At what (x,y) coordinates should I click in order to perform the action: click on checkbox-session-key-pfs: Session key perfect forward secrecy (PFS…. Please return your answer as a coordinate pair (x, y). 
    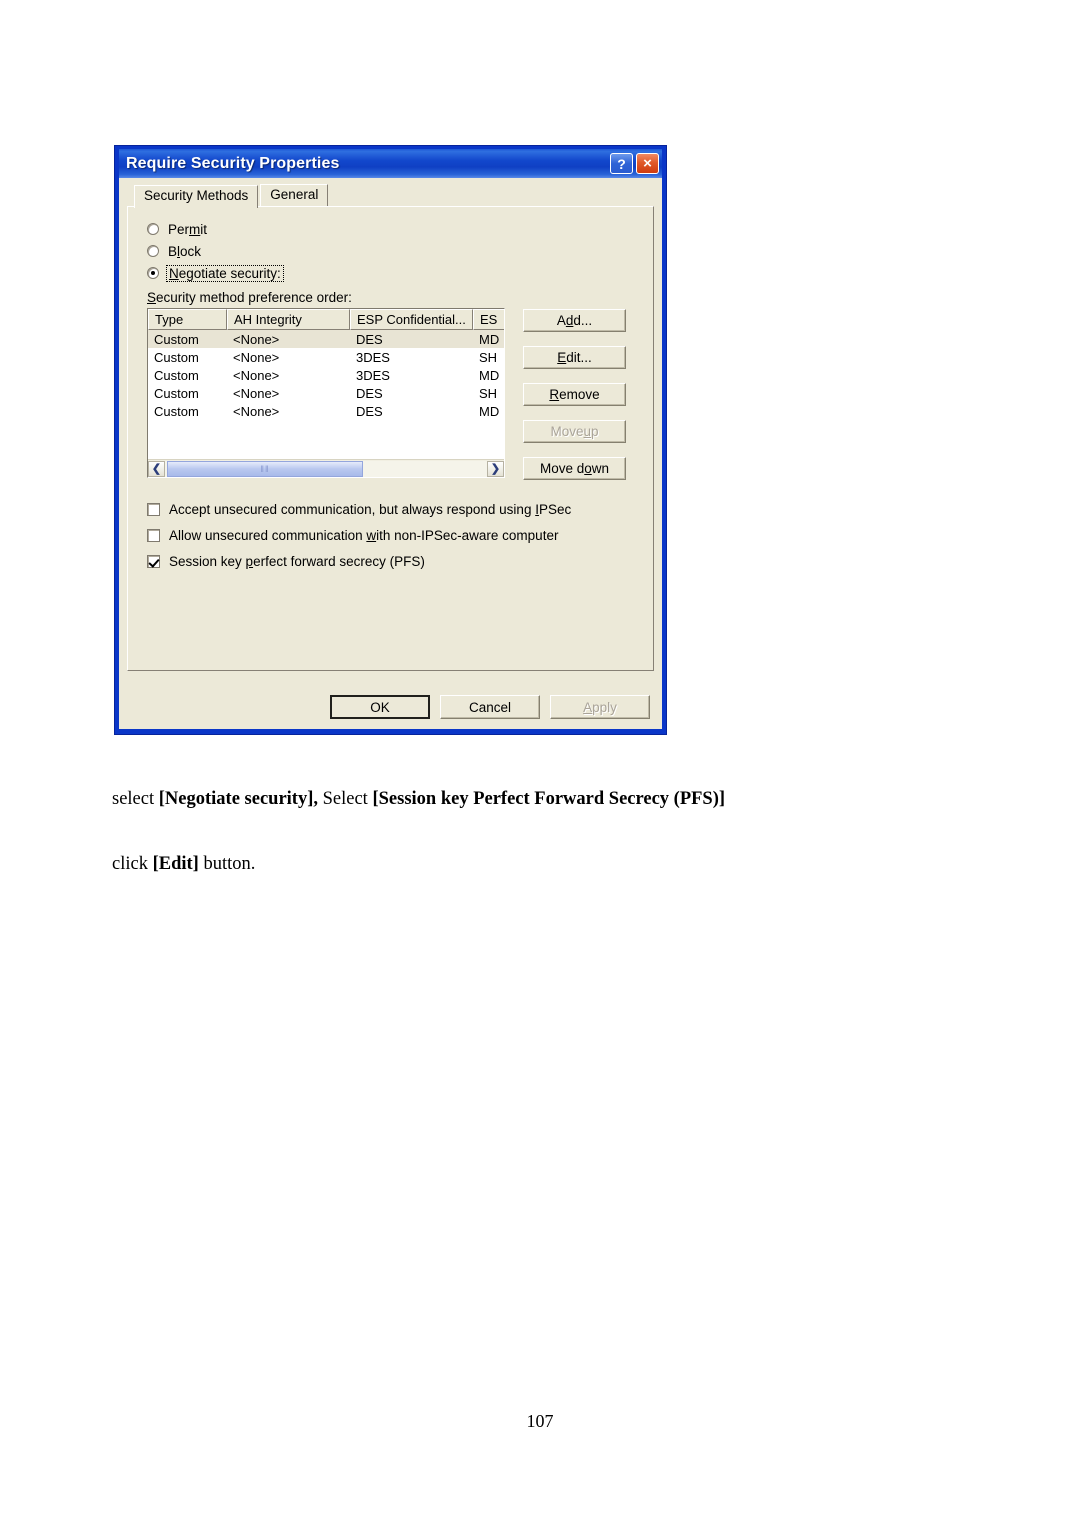
    Looking at the image, I should click on (394, 561).